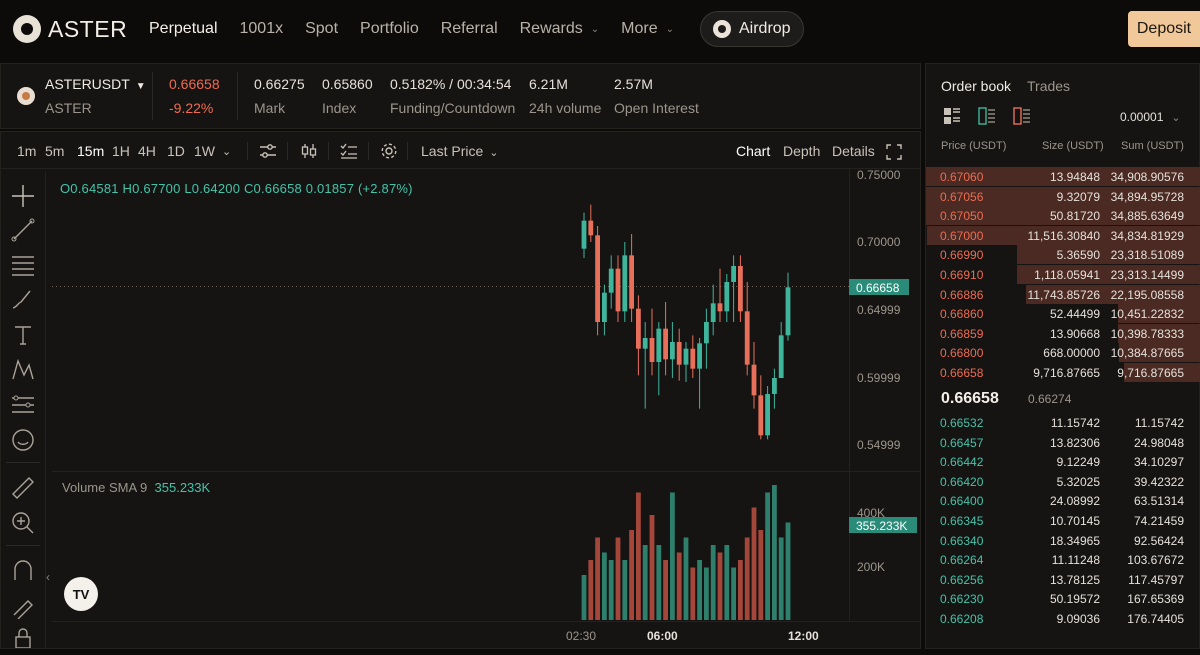 This screenshot has height=655, width=1200. I want to click on ask-row: 0.66658 9,716.87665 9,716.87665, so click(1063, 372).